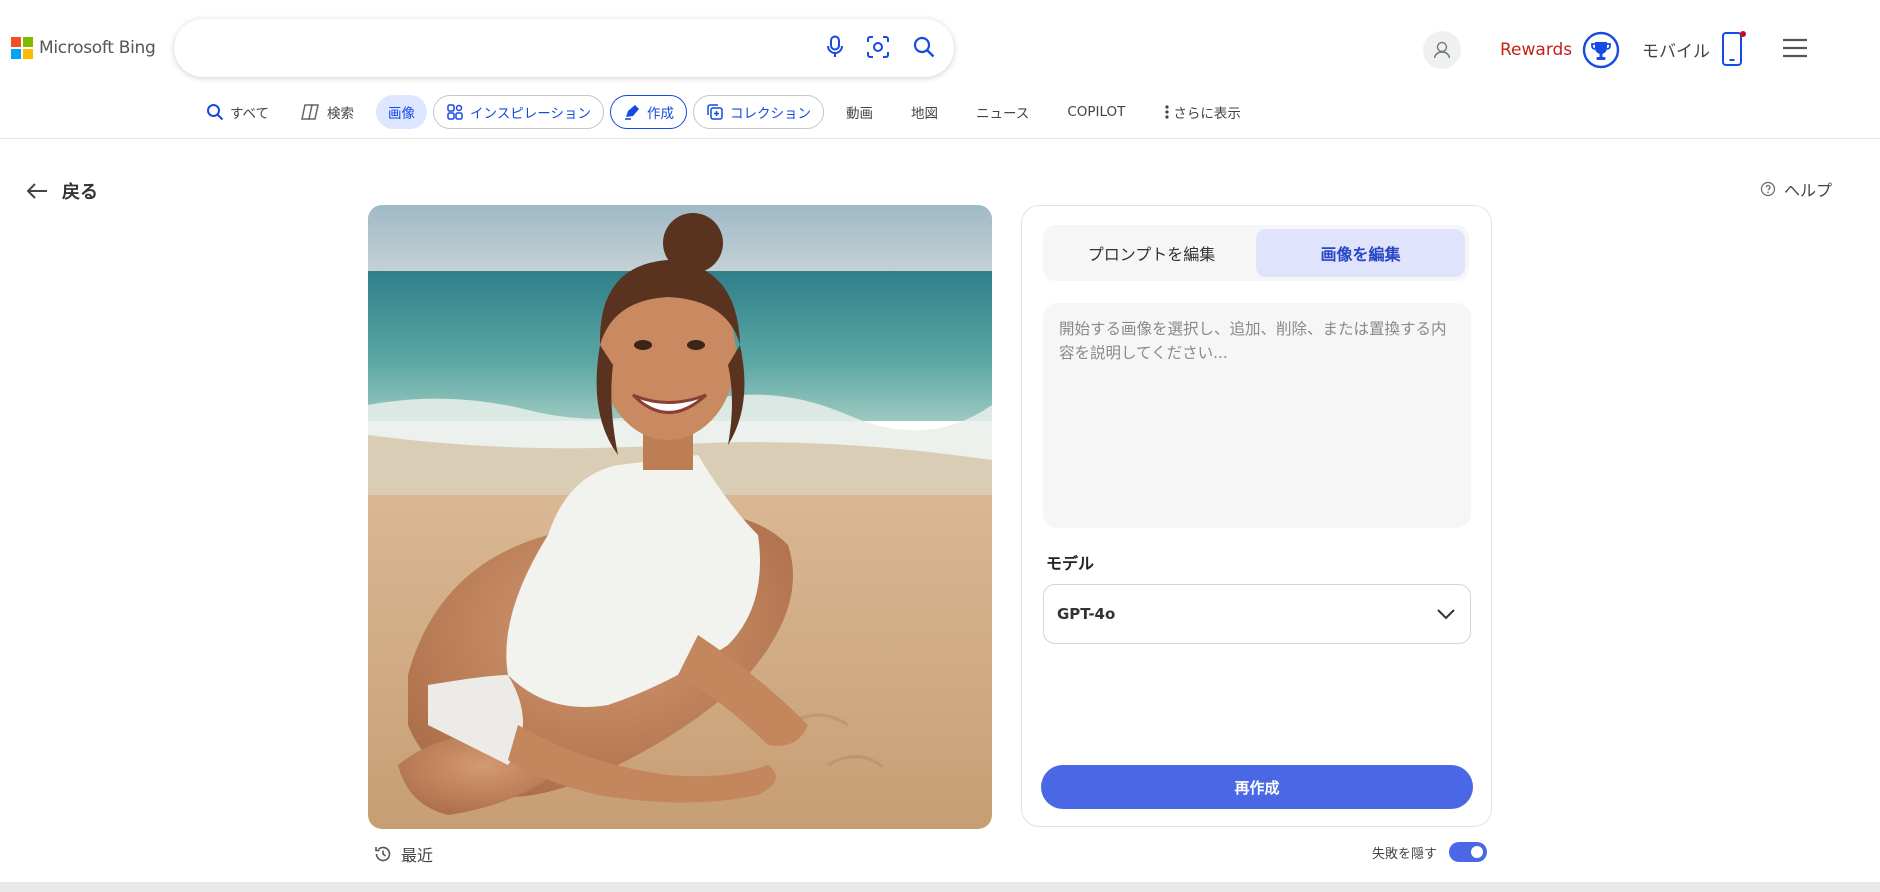 This screenshot has width=1880, height=892. Describe the element at coordinates (417, 855) in the screenshot. I see `recent-label: 最近` at that location.